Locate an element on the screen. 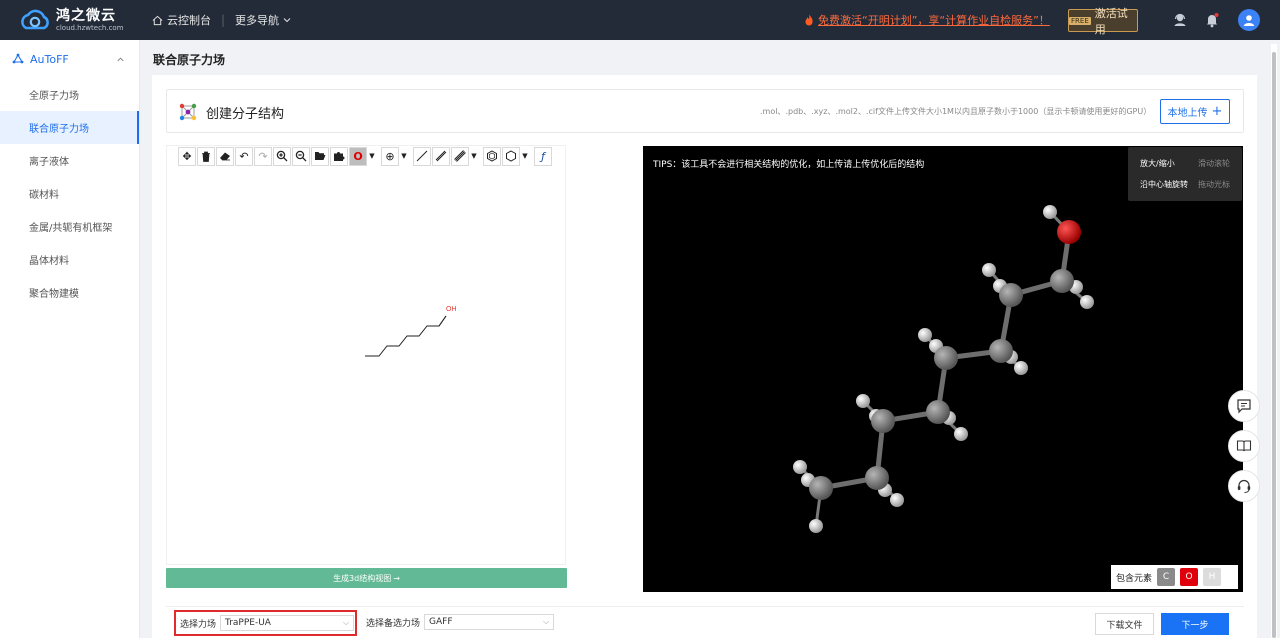  sidebar-item-label: 离子液体 is located at coordinates (49, 162).